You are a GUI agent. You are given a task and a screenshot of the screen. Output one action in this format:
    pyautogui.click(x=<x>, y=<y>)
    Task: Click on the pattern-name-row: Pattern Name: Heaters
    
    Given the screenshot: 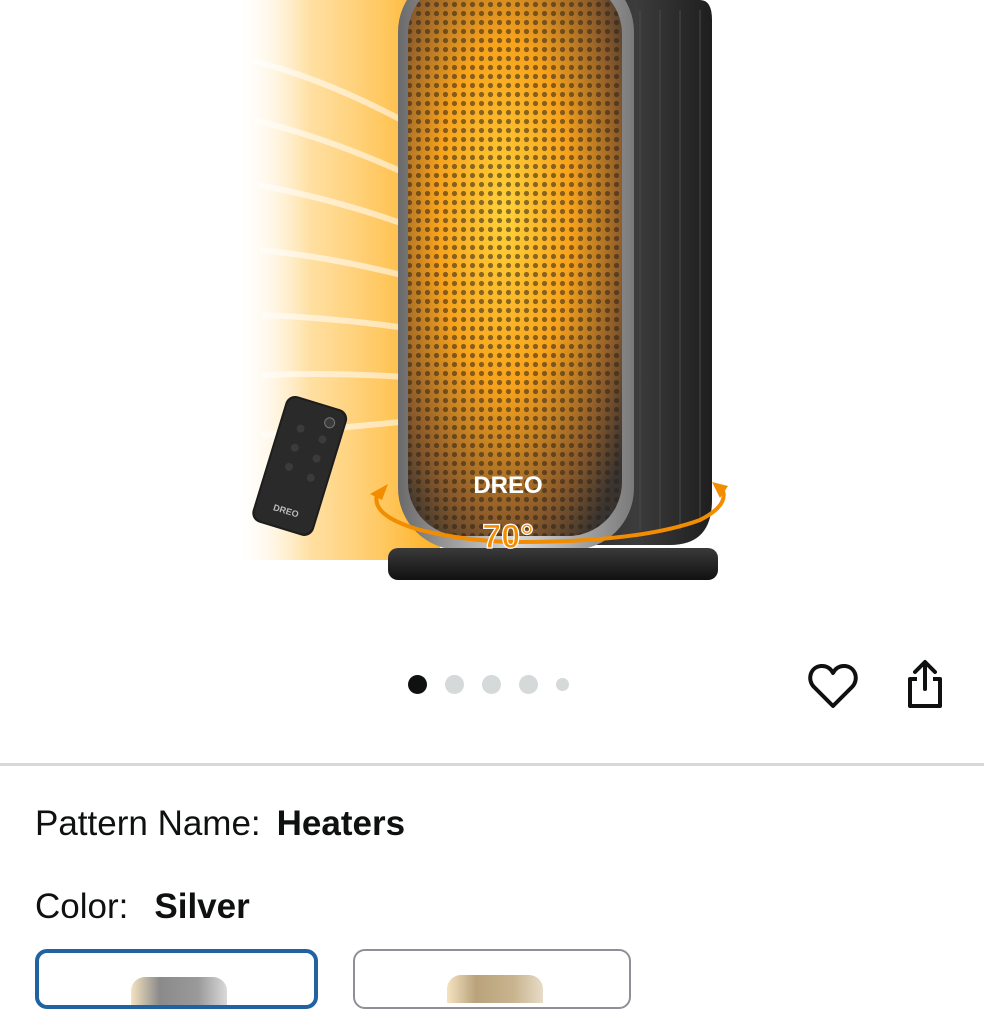 What is the action you would take?
    pyautogui.click(x=220, y=824)
    